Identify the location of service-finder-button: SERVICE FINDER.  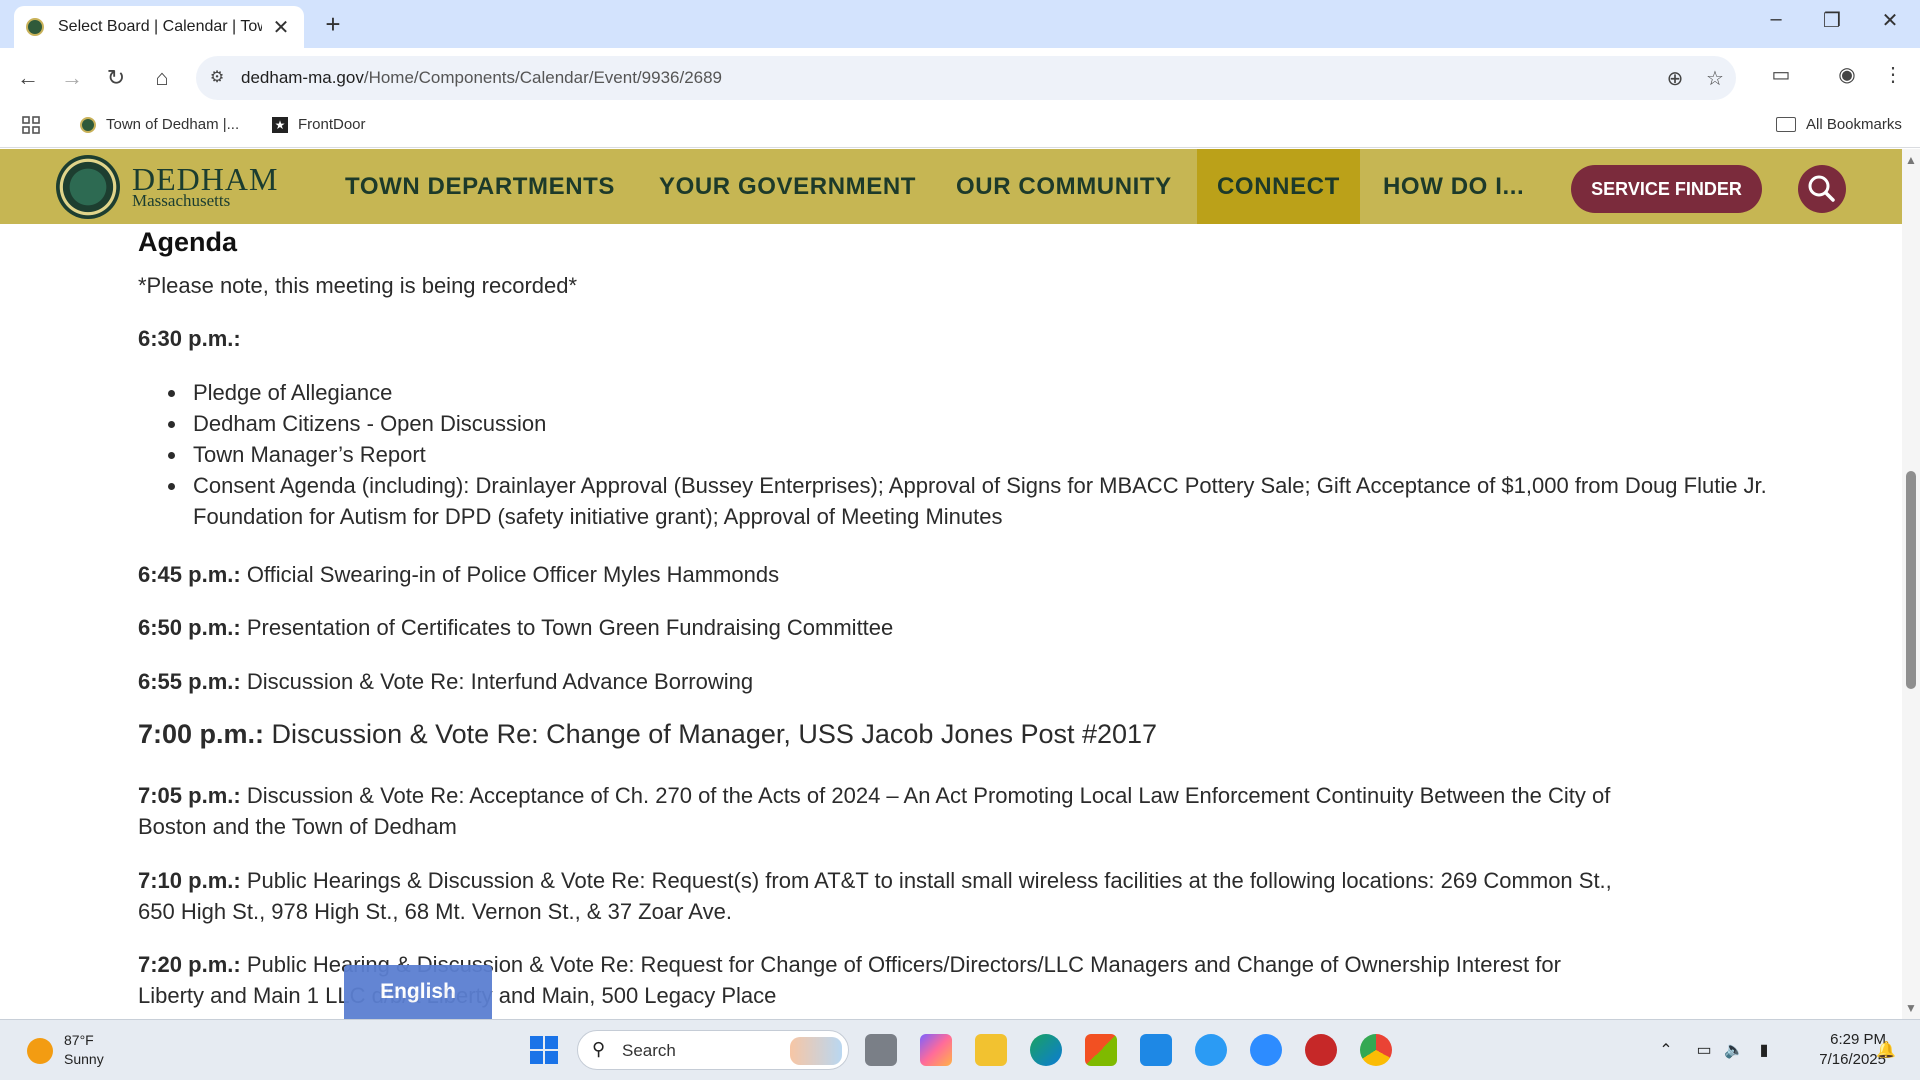
(1666, 189).